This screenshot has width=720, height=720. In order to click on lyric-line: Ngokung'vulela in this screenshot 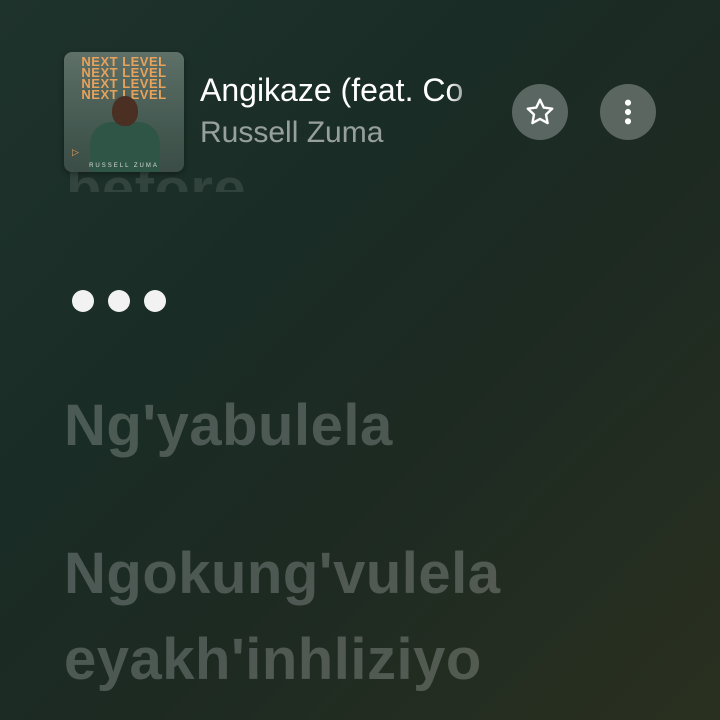, I will do `click(282, 573)`.